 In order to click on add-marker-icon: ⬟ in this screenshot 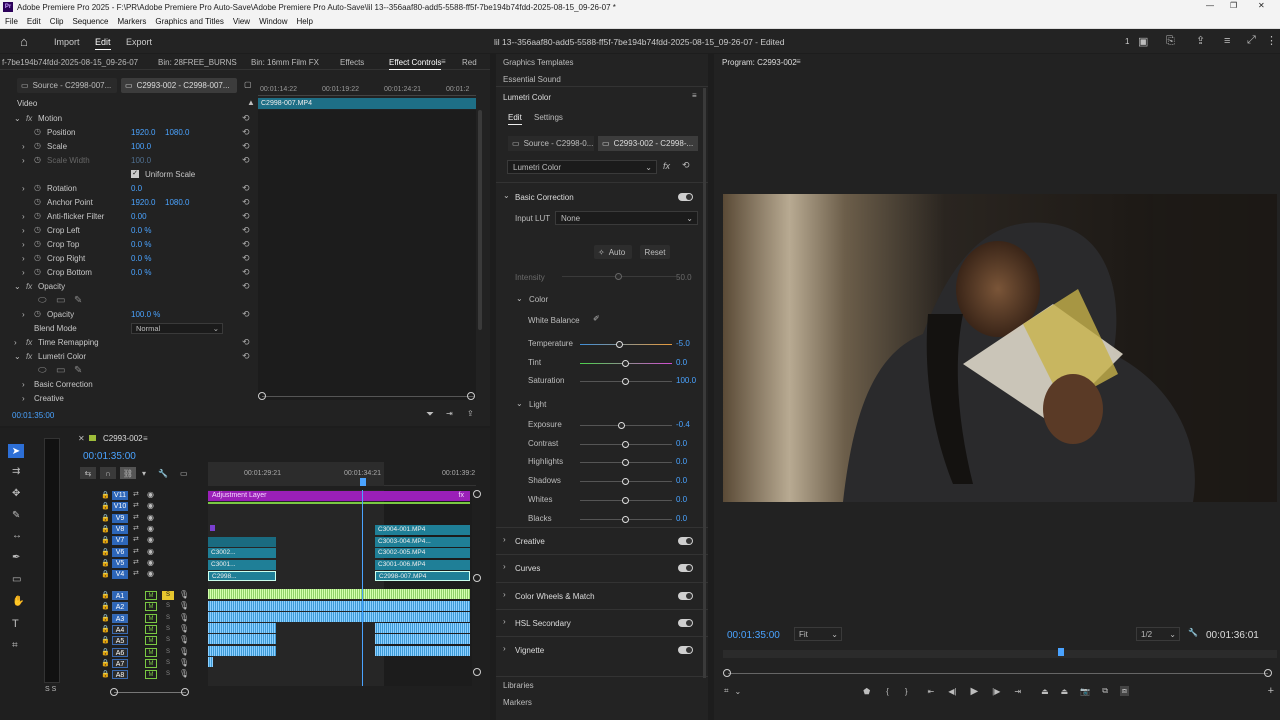, I will do `click(866, 691)`.